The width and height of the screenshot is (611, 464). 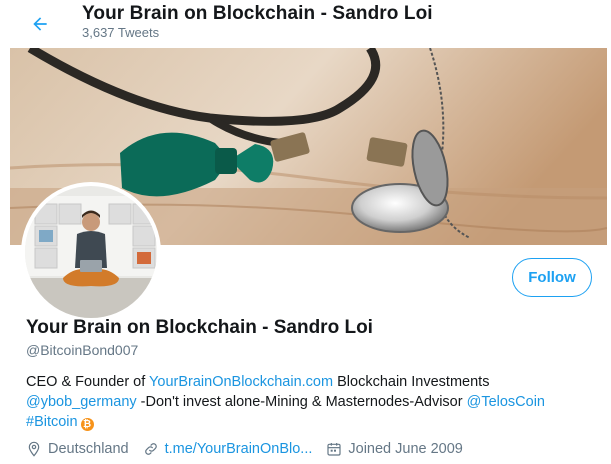 I want to click on location-pin-icon, so click(x=34, y=449).